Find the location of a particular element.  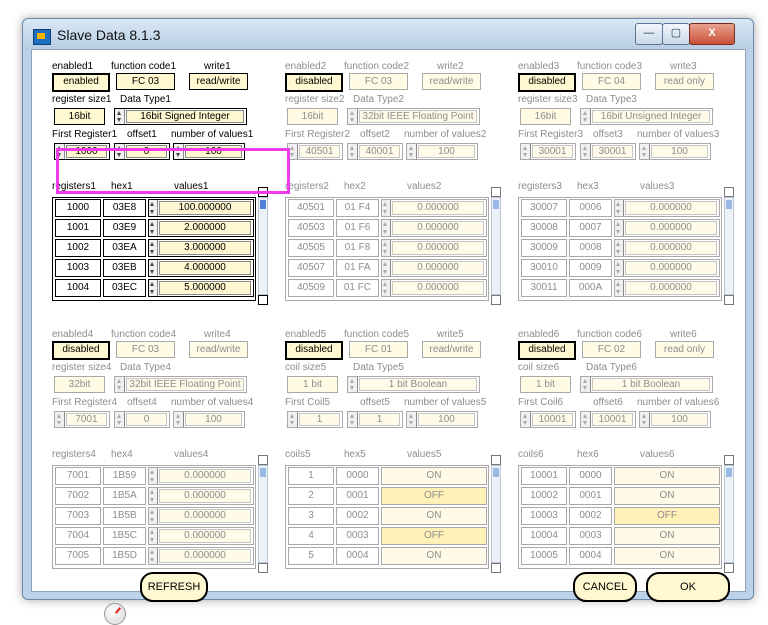

ok-button: OK is located at coordinates (688, 587).